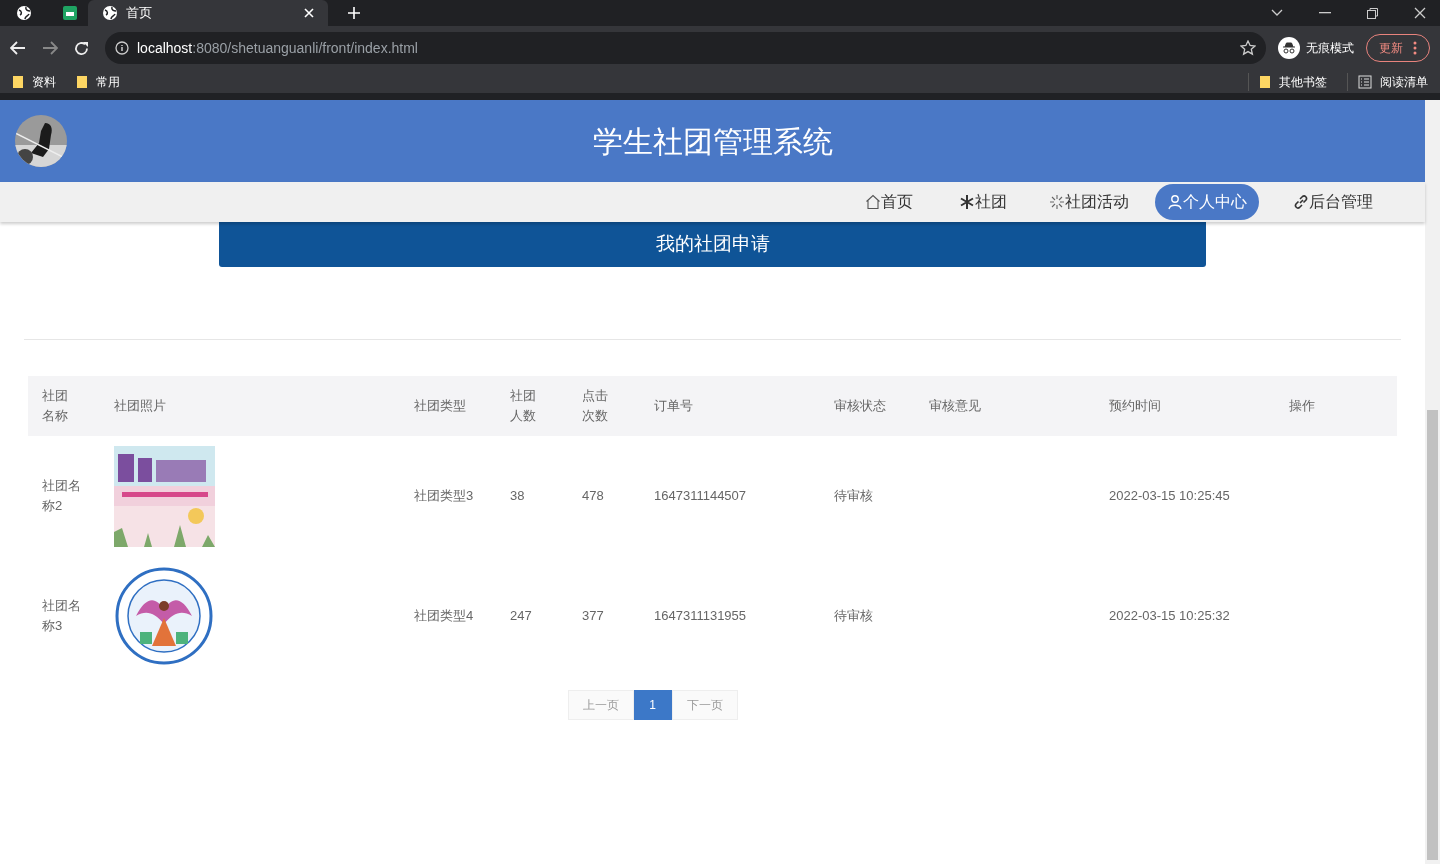 The height and width of the screenshot is (864, 1440). Describe the element at coordinates (712, 244) in the screenshot. I see `page-banner: 我的社团申请` at that location.